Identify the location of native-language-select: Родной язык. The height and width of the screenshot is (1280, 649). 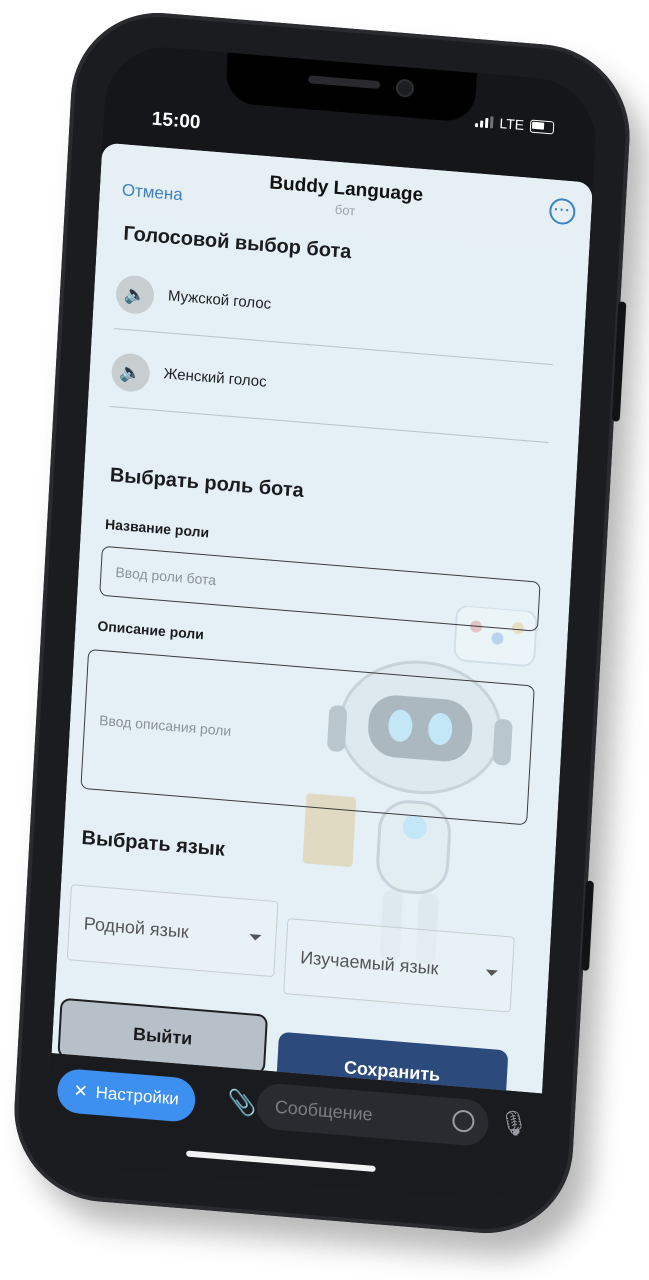
(172, 931).